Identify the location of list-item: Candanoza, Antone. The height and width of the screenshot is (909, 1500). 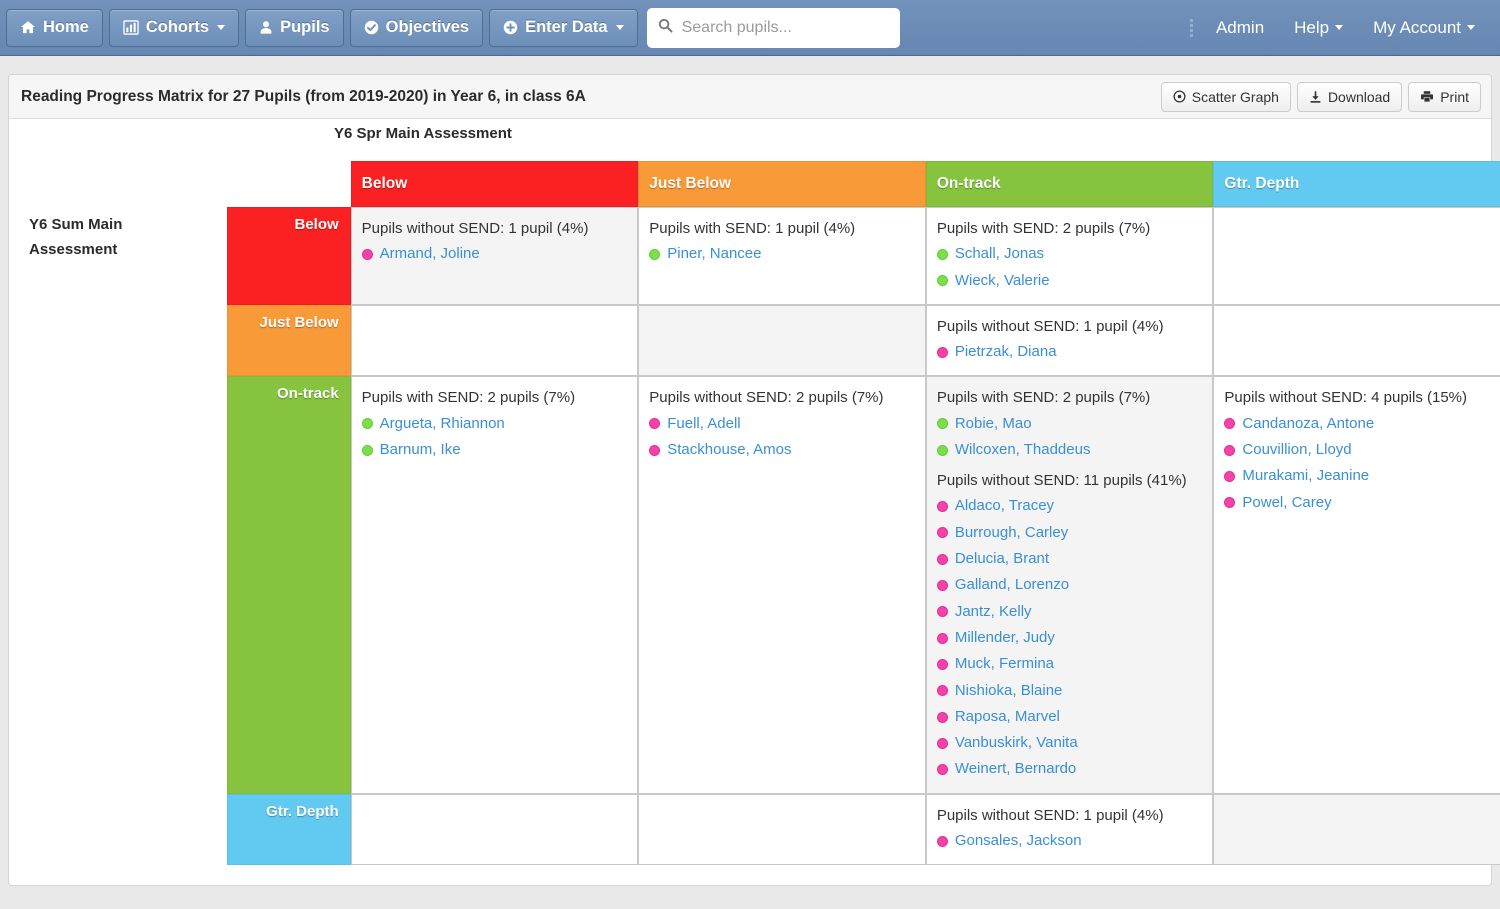
(1357, 424).